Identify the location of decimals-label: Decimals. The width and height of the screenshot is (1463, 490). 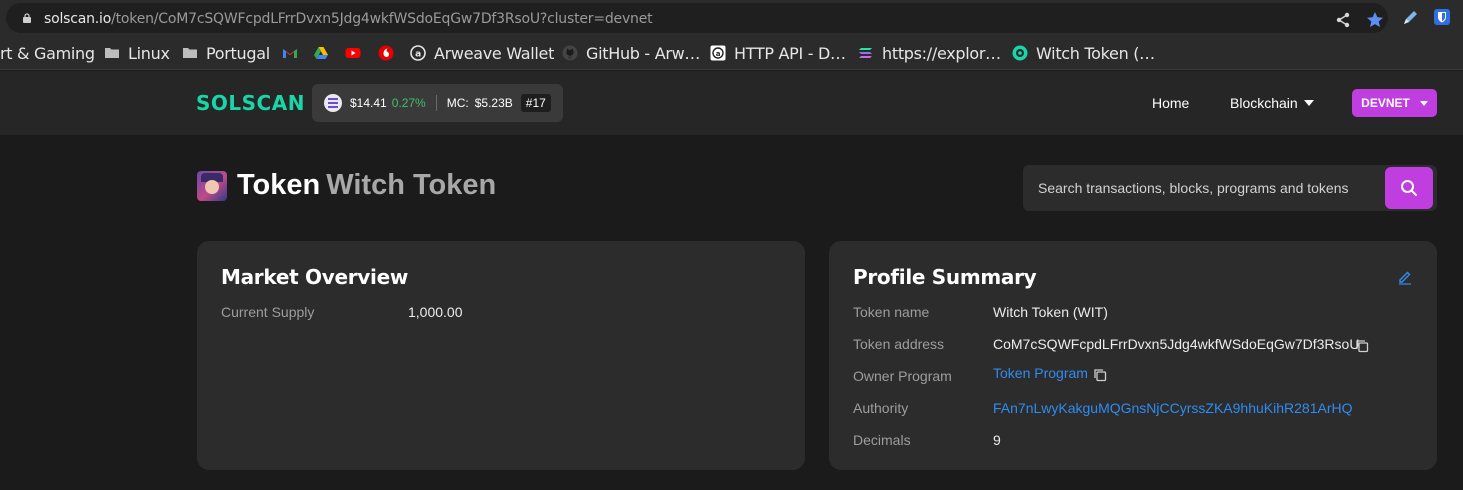
(882, 440).